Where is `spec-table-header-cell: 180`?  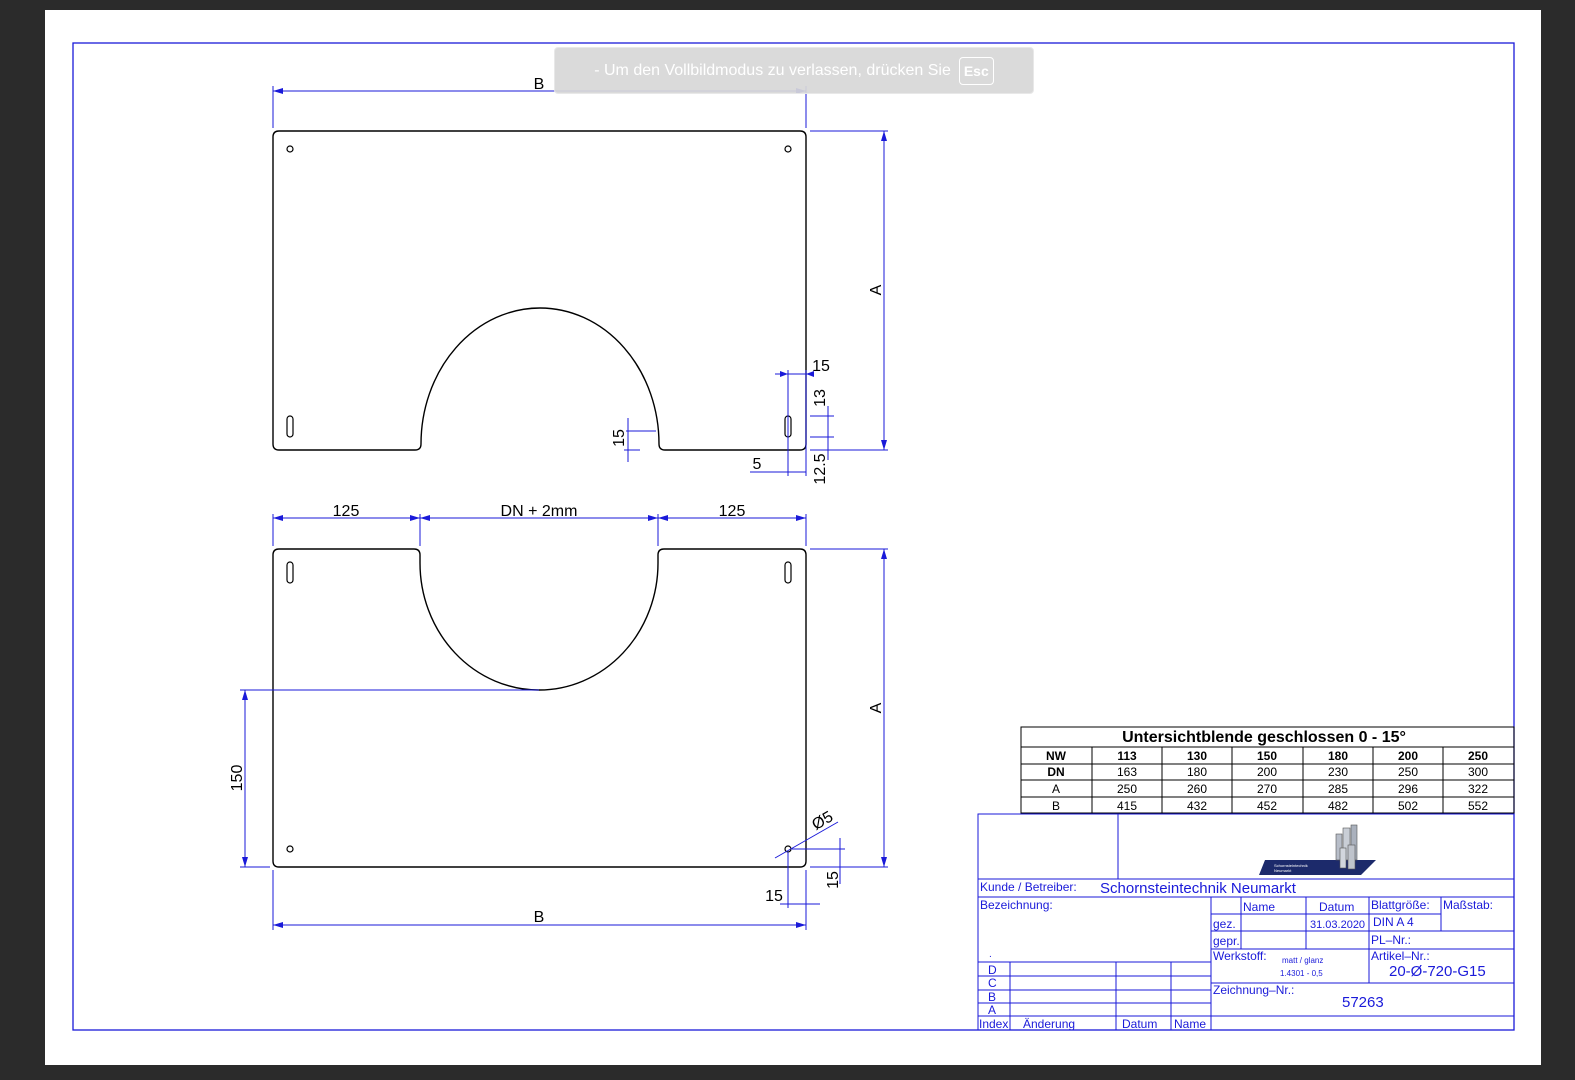 spec-table-header-cell: 180 is located at coordinates (1338, 756).